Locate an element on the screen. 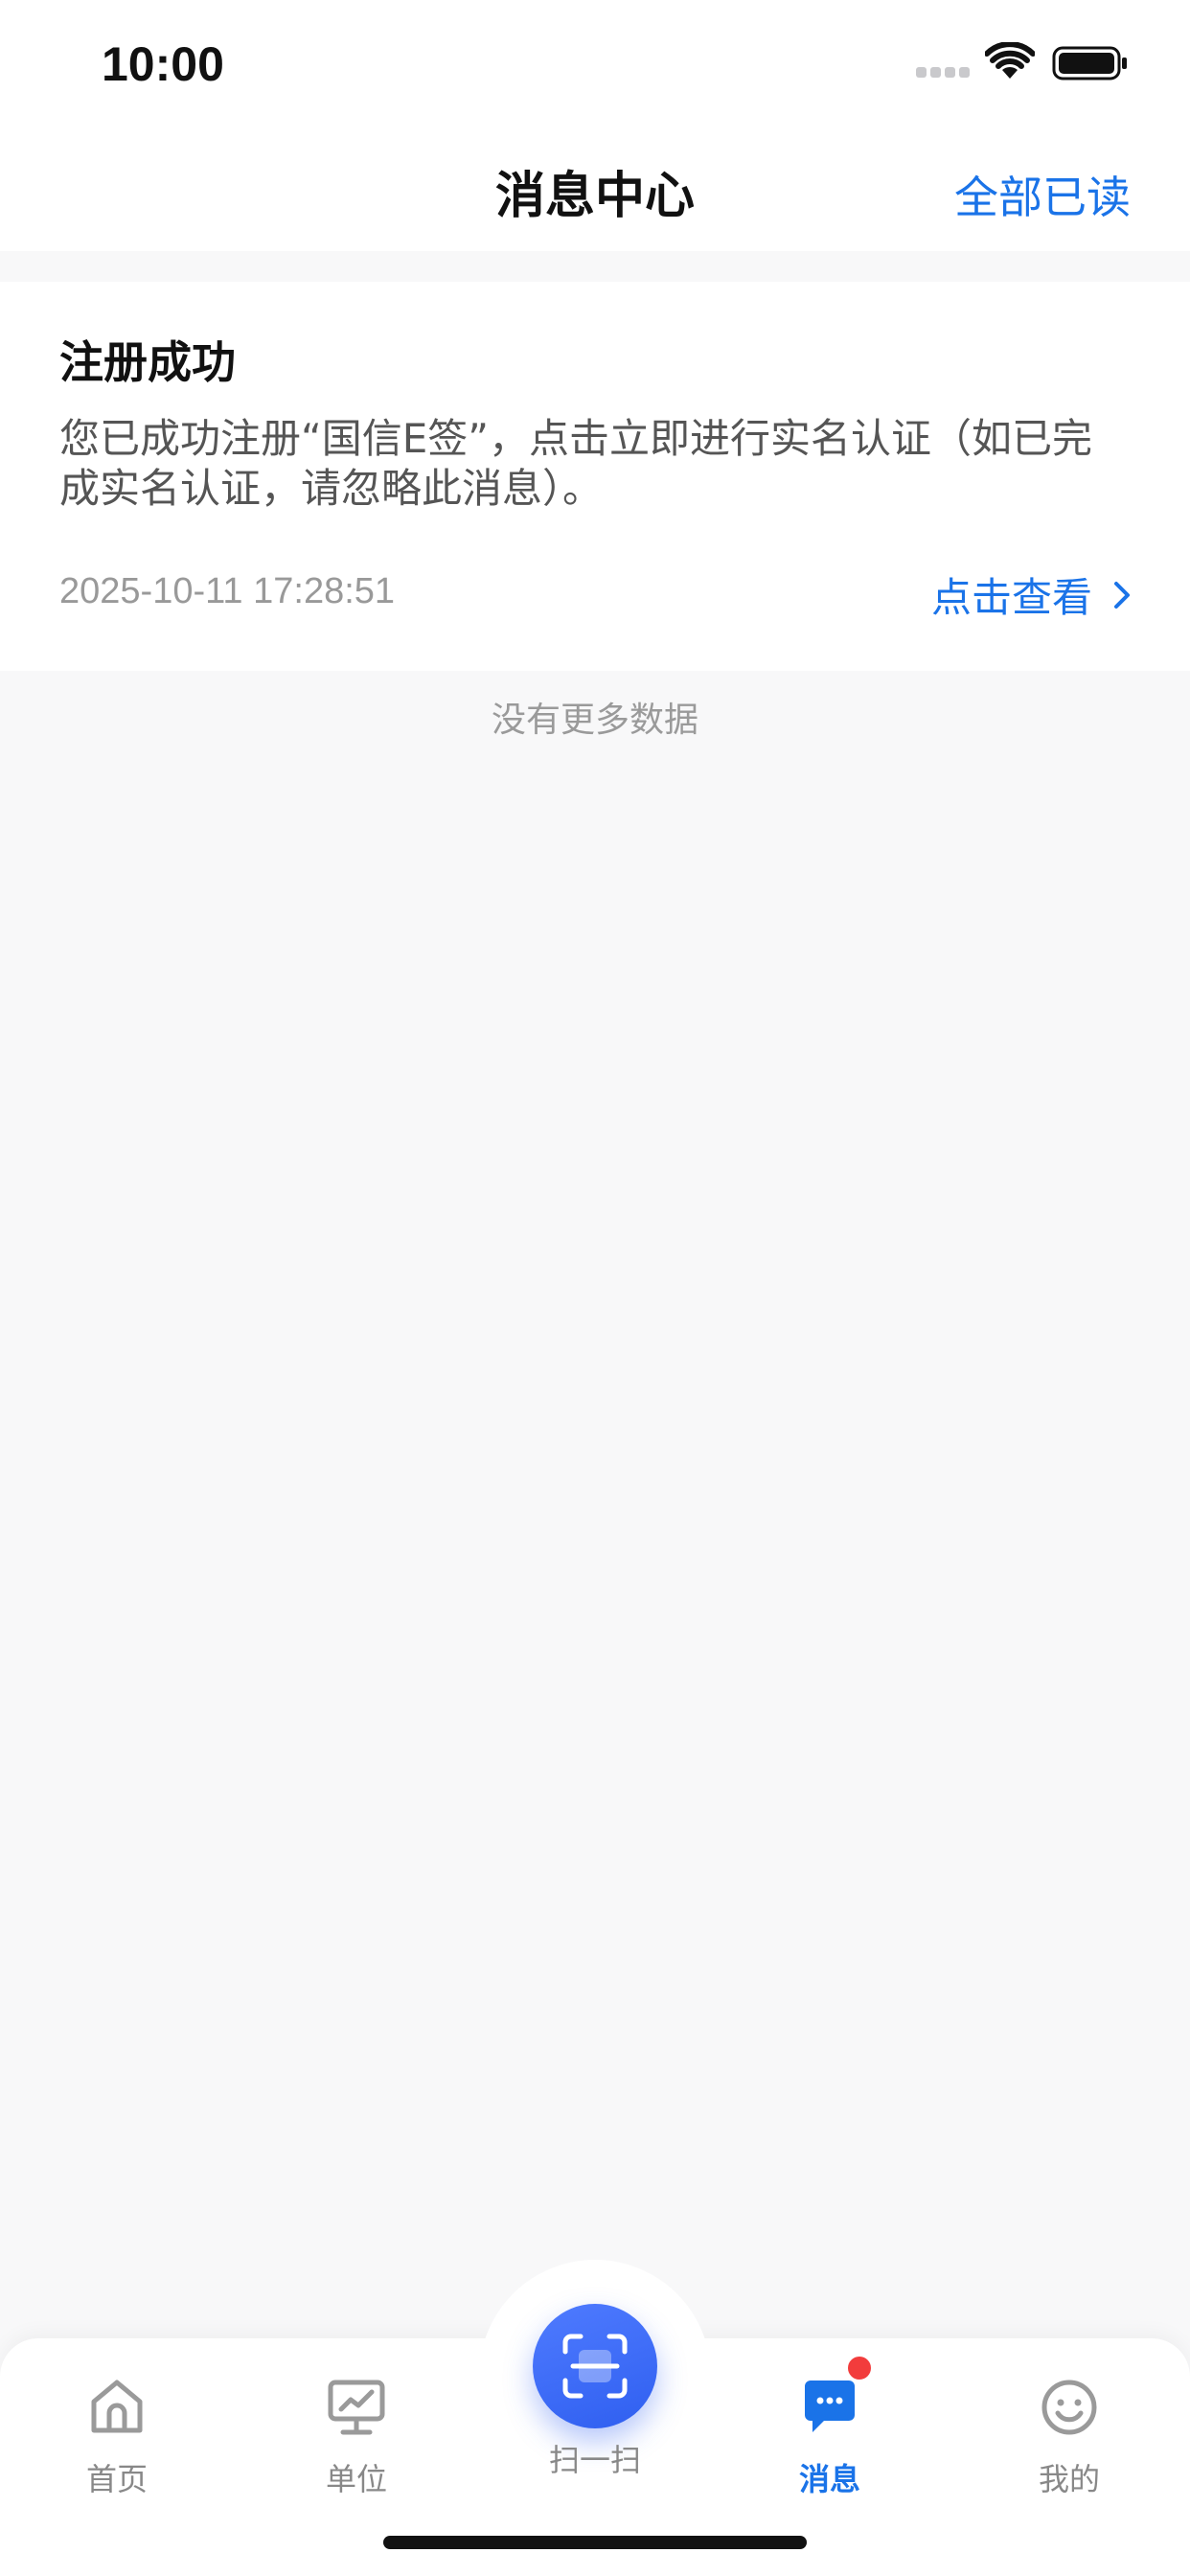  battery-icon is located at coordinates (1090, 63).